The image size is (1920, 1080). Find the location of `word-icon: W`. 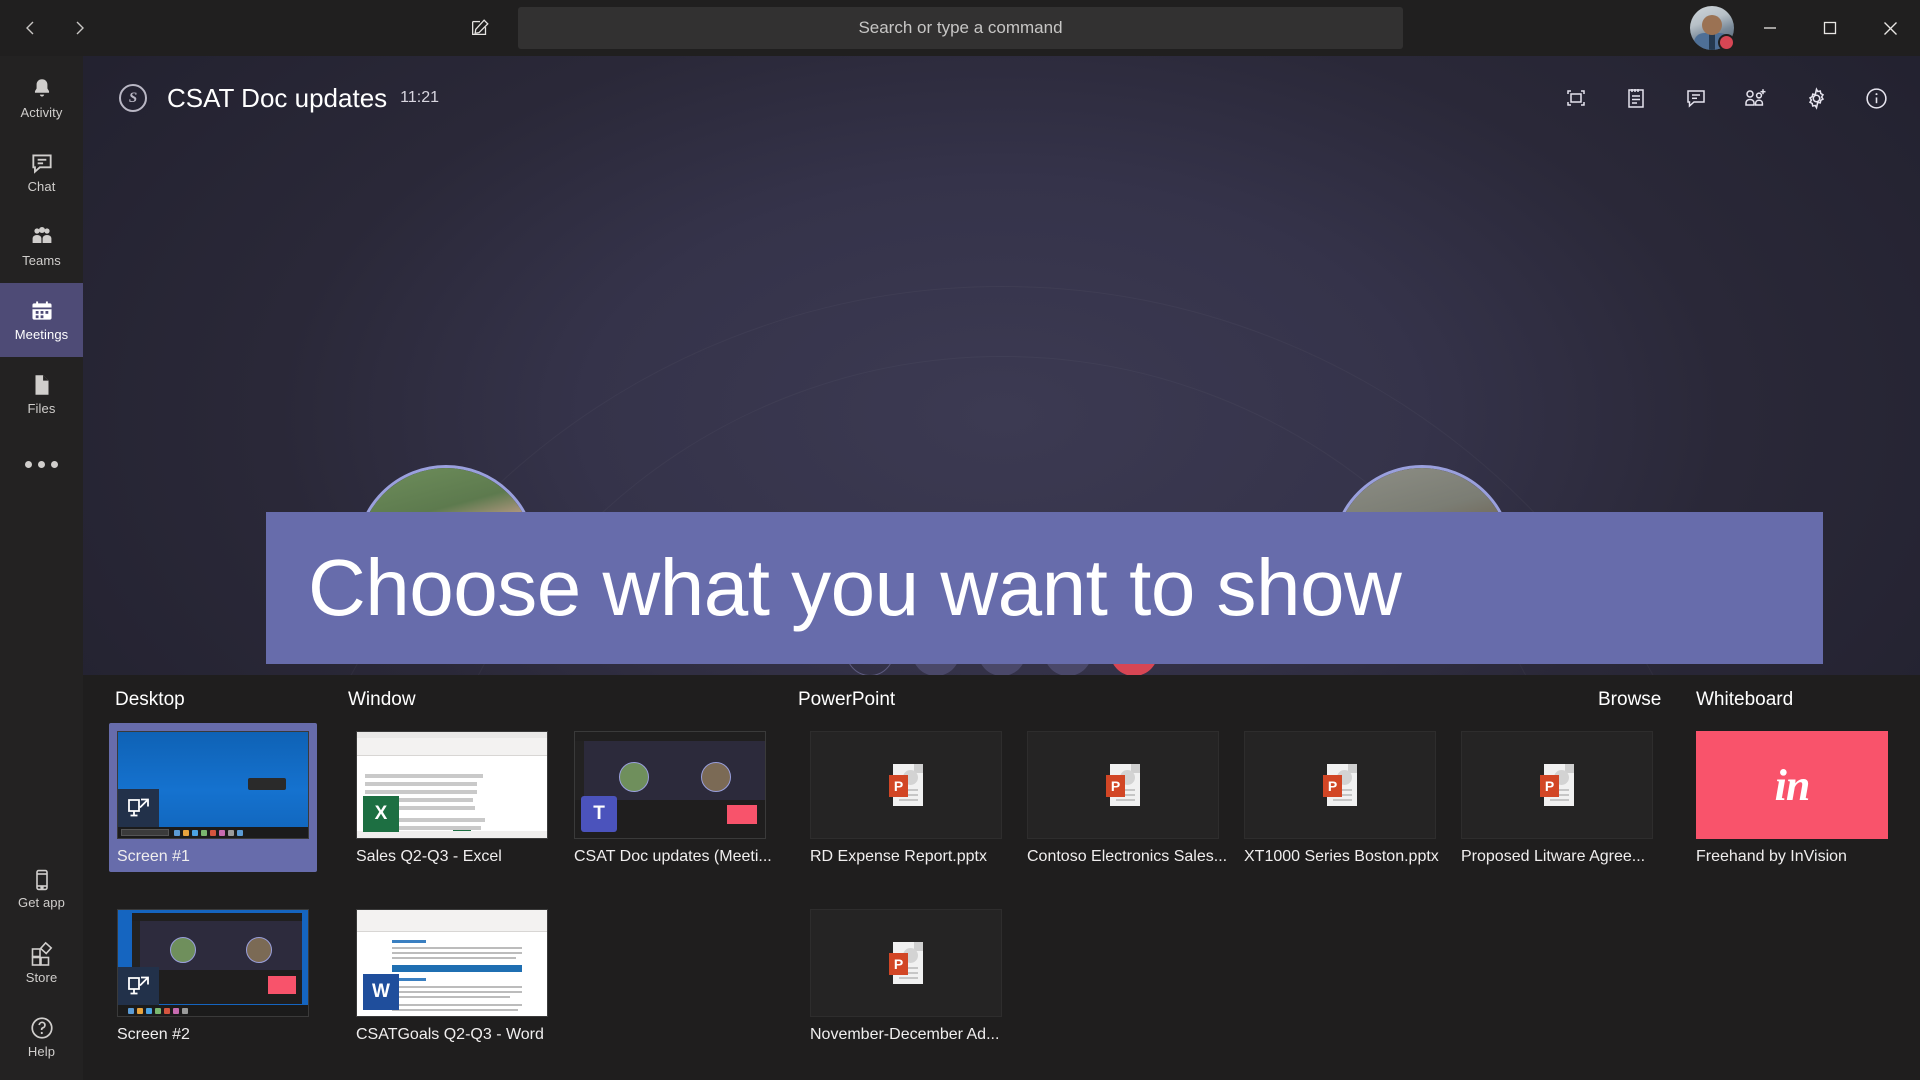

word-icon: W is located at coordinates (381, 992).